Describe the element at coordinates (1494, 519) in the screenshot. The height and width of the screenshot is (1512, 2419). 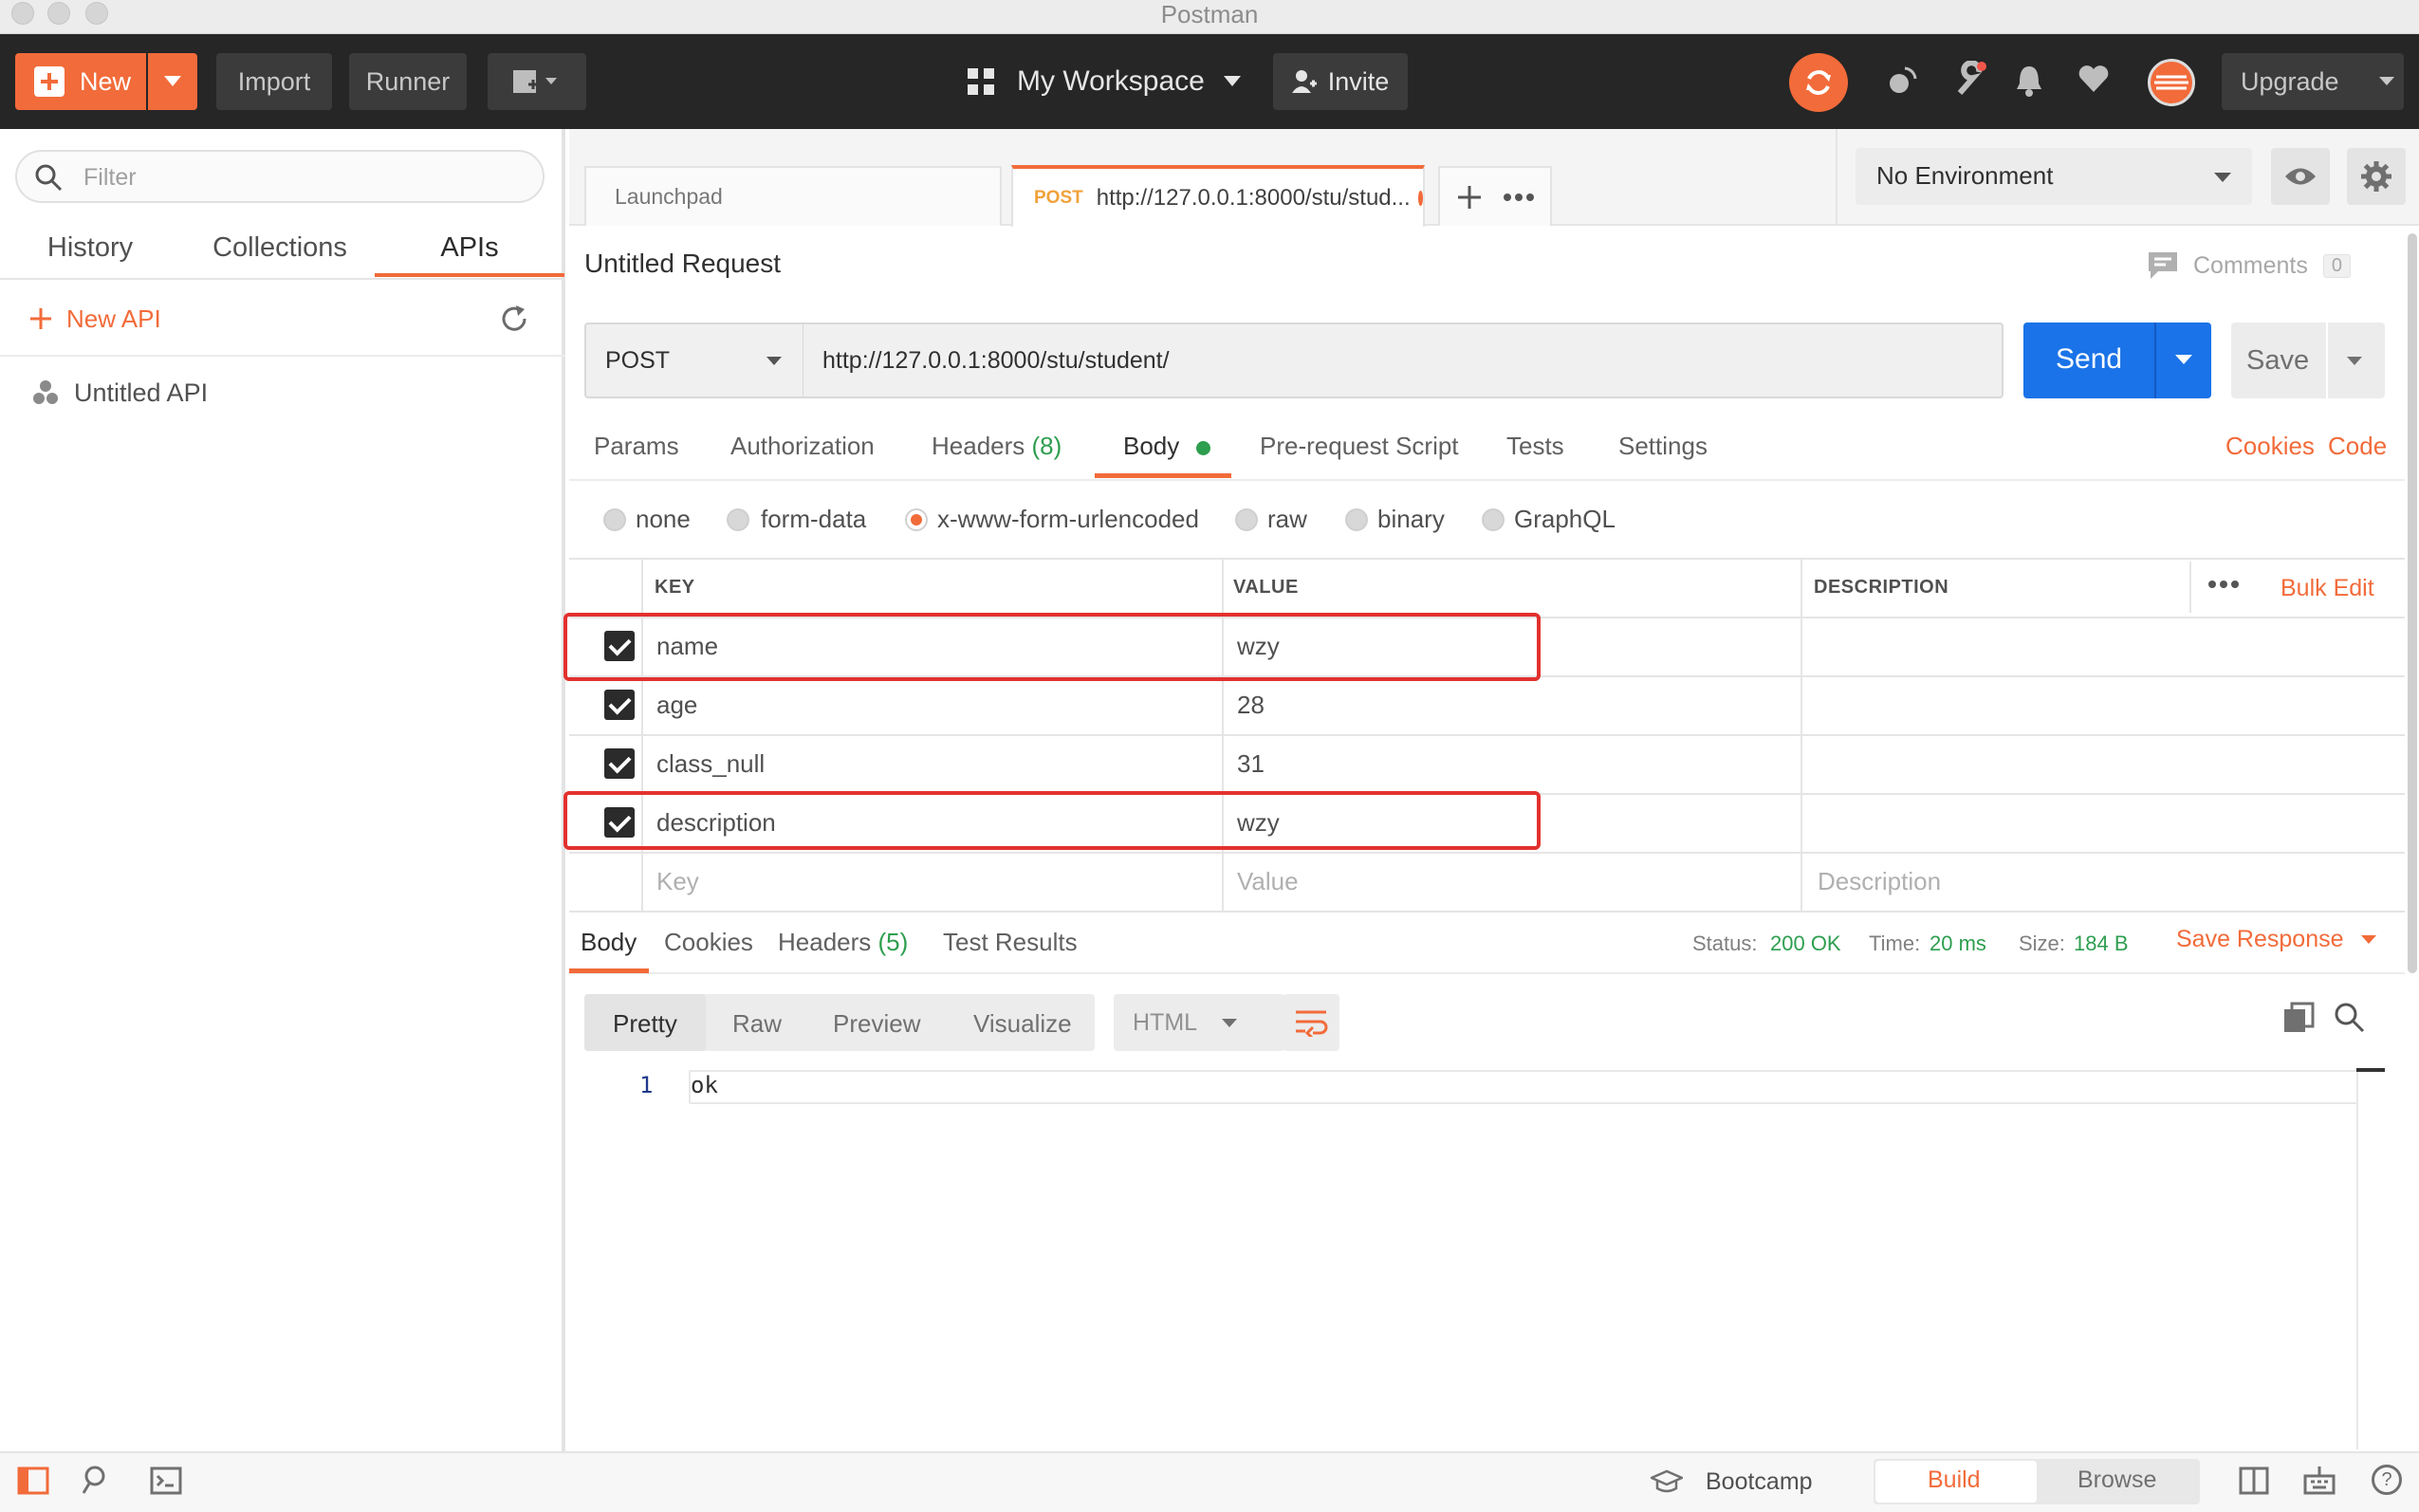
I see `radio-graphql` at that location.